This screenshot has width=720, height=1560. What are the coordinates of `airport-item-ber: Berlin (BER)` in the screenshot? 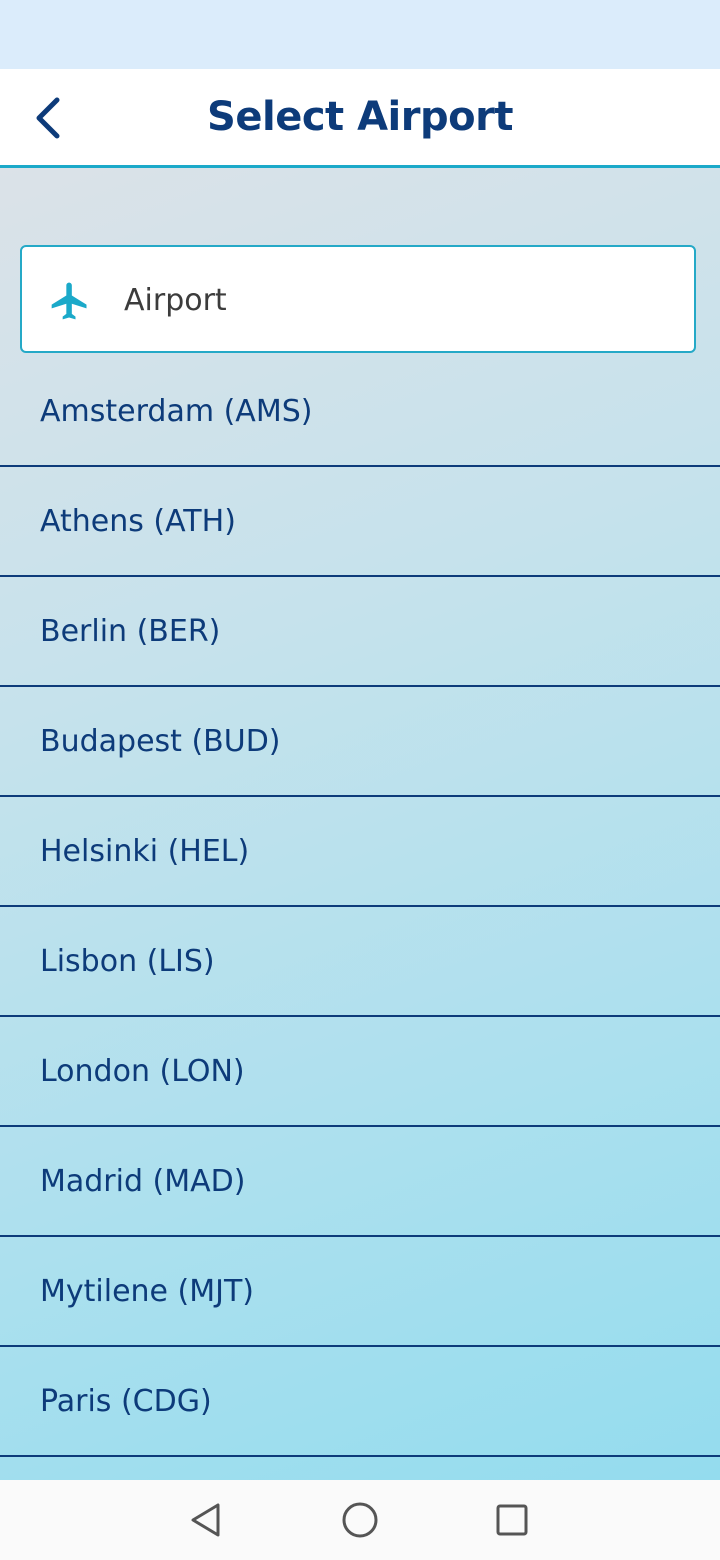 It's located at (360, 632).